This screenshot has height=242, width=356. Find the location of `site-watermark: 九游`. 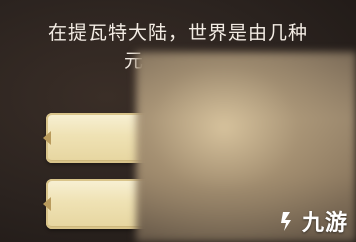

site-watermark: 九游 is located at coordinates (312, 221).